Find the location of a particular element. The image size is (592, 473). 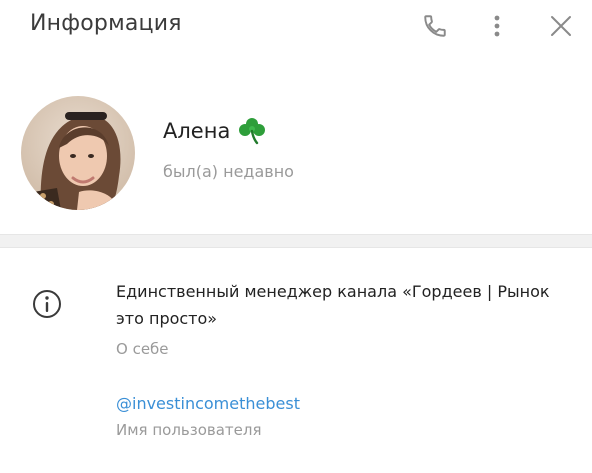

close-button is located at coordinates (561, 26).